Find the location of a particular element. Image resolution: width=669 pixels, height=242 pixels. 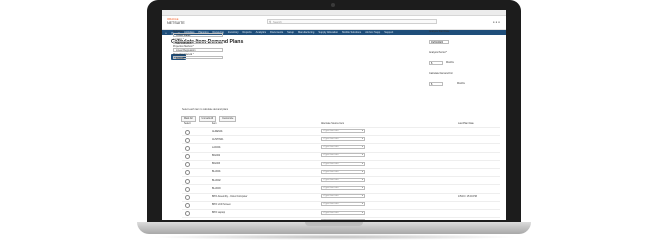

app-logo: ORACLE NETSUITE is located at coordinates (176, 21).